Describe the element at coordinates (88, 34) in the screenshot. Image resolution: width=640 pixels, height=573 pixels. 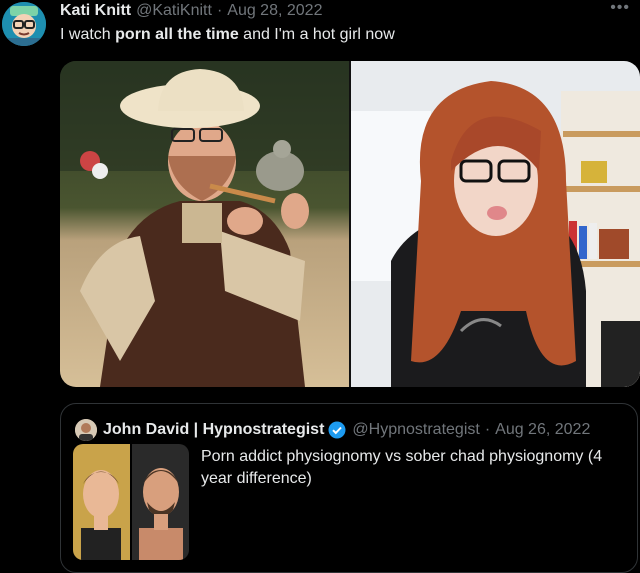
I see `tweet-text-part: I watch` at that location.